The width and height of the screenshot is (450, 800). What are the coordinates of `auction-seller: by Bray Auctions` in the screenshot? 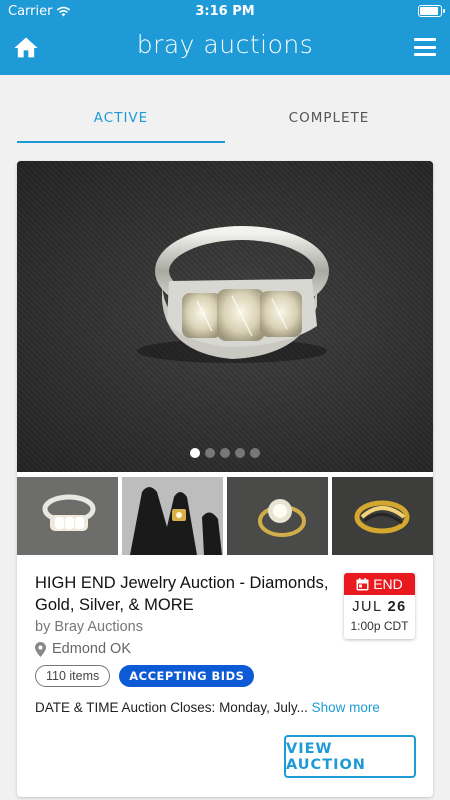 It's located at (89, 627).